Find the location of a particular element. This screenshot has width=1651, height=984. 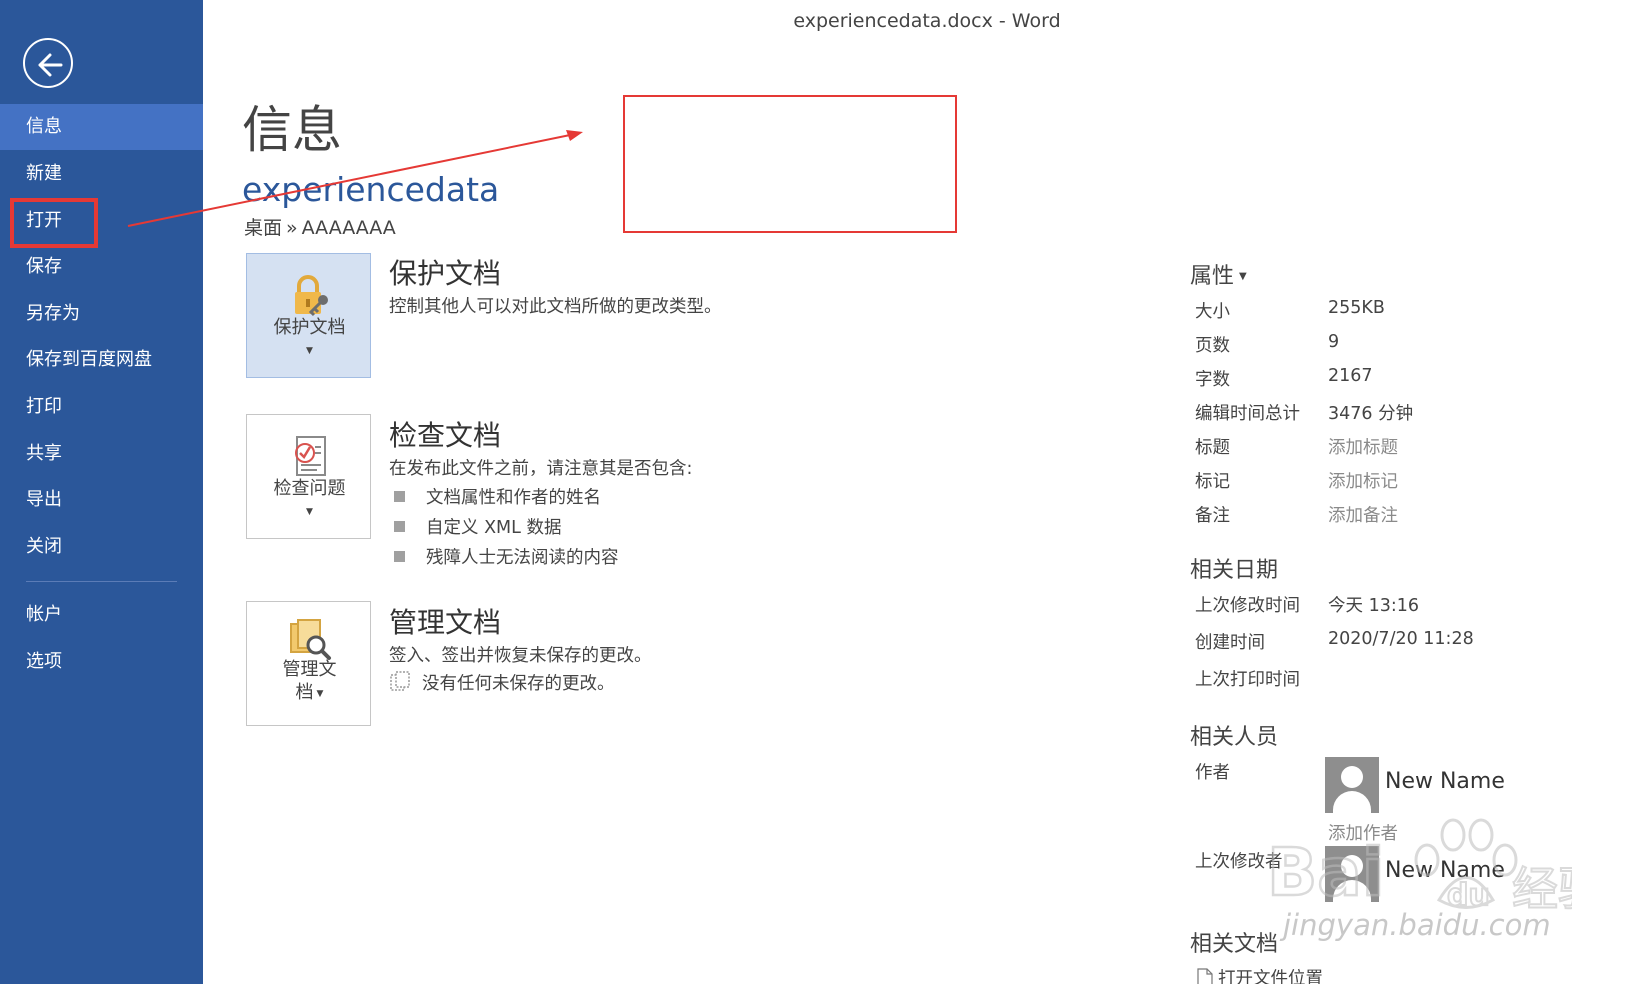

last-modified-label: 上次修改时间 is located at coordinates (1247, 606).